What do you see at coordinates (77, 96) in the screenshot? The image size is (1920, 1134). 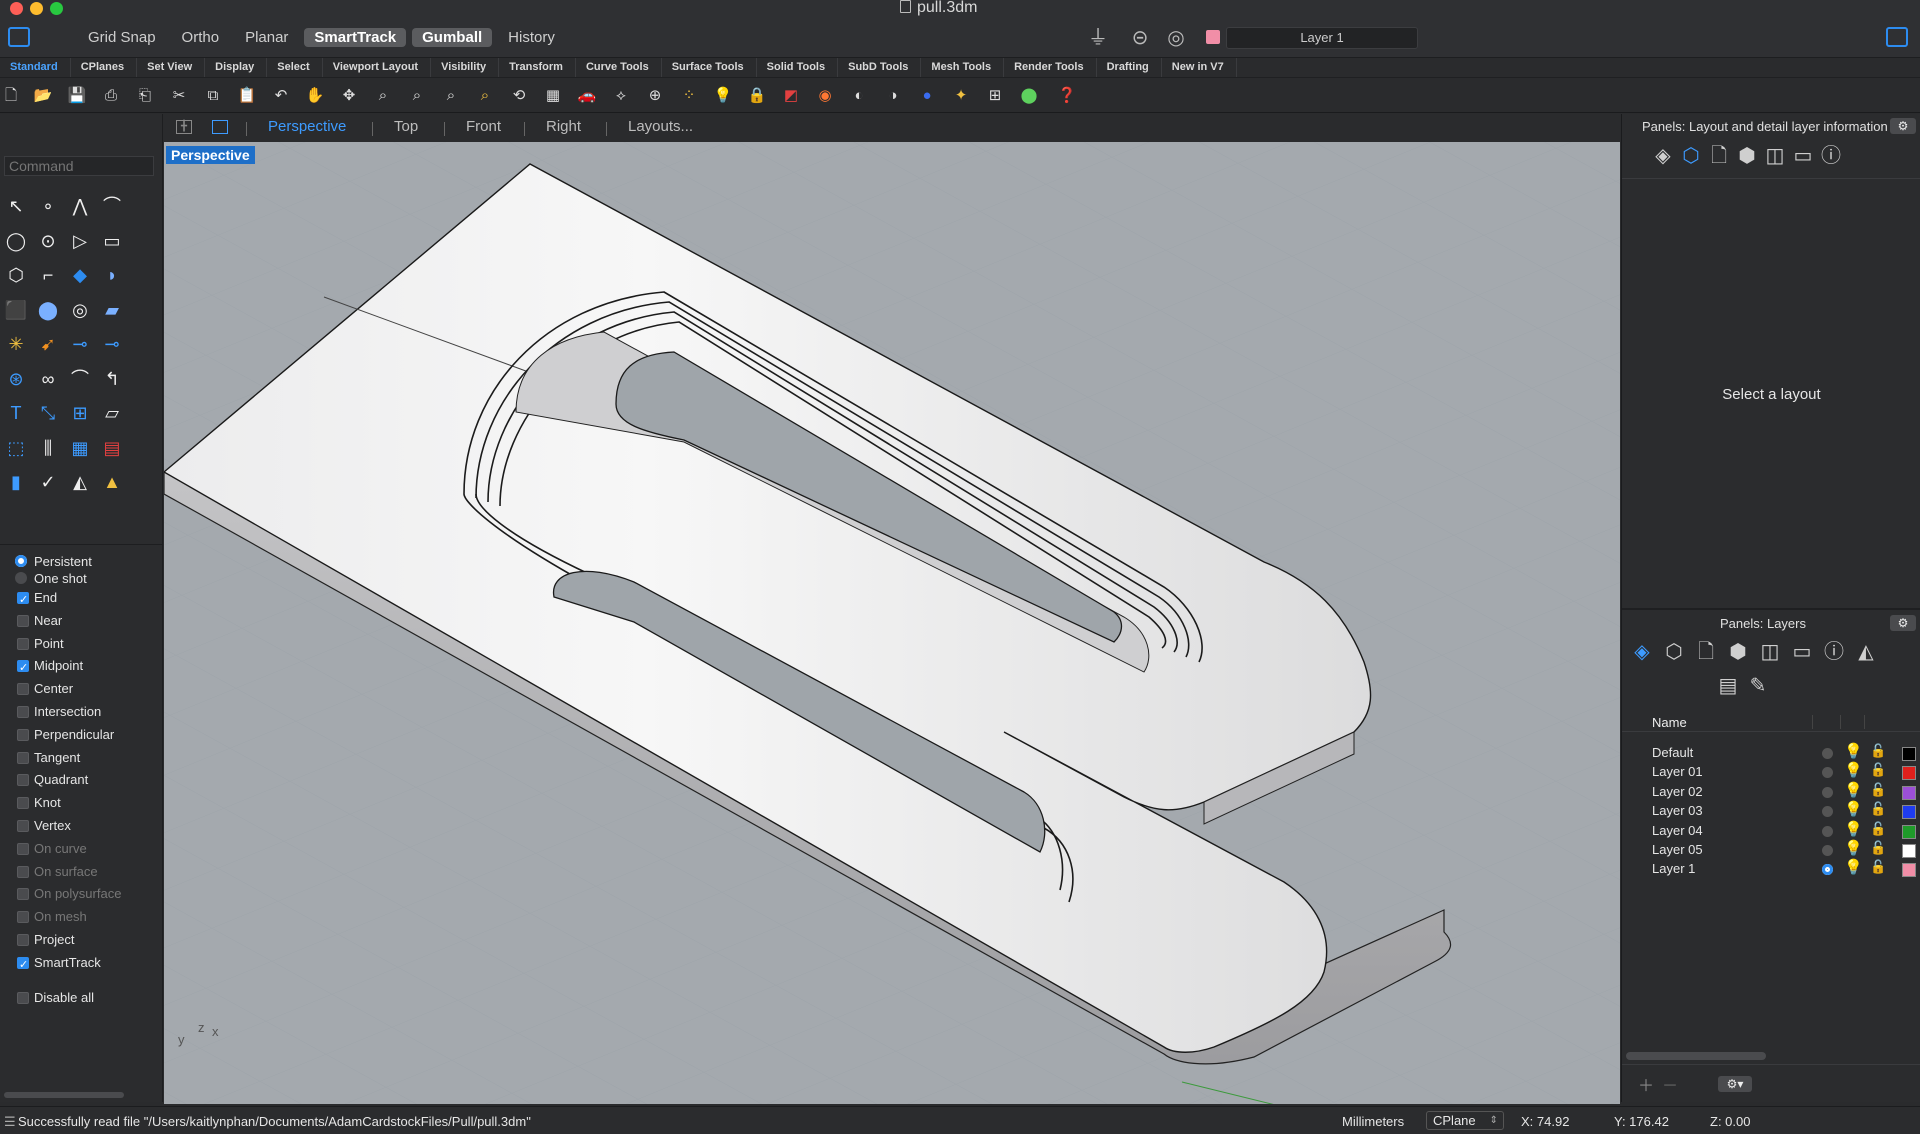 I see `save-icon: 💾` at bounding box center [77, 96].